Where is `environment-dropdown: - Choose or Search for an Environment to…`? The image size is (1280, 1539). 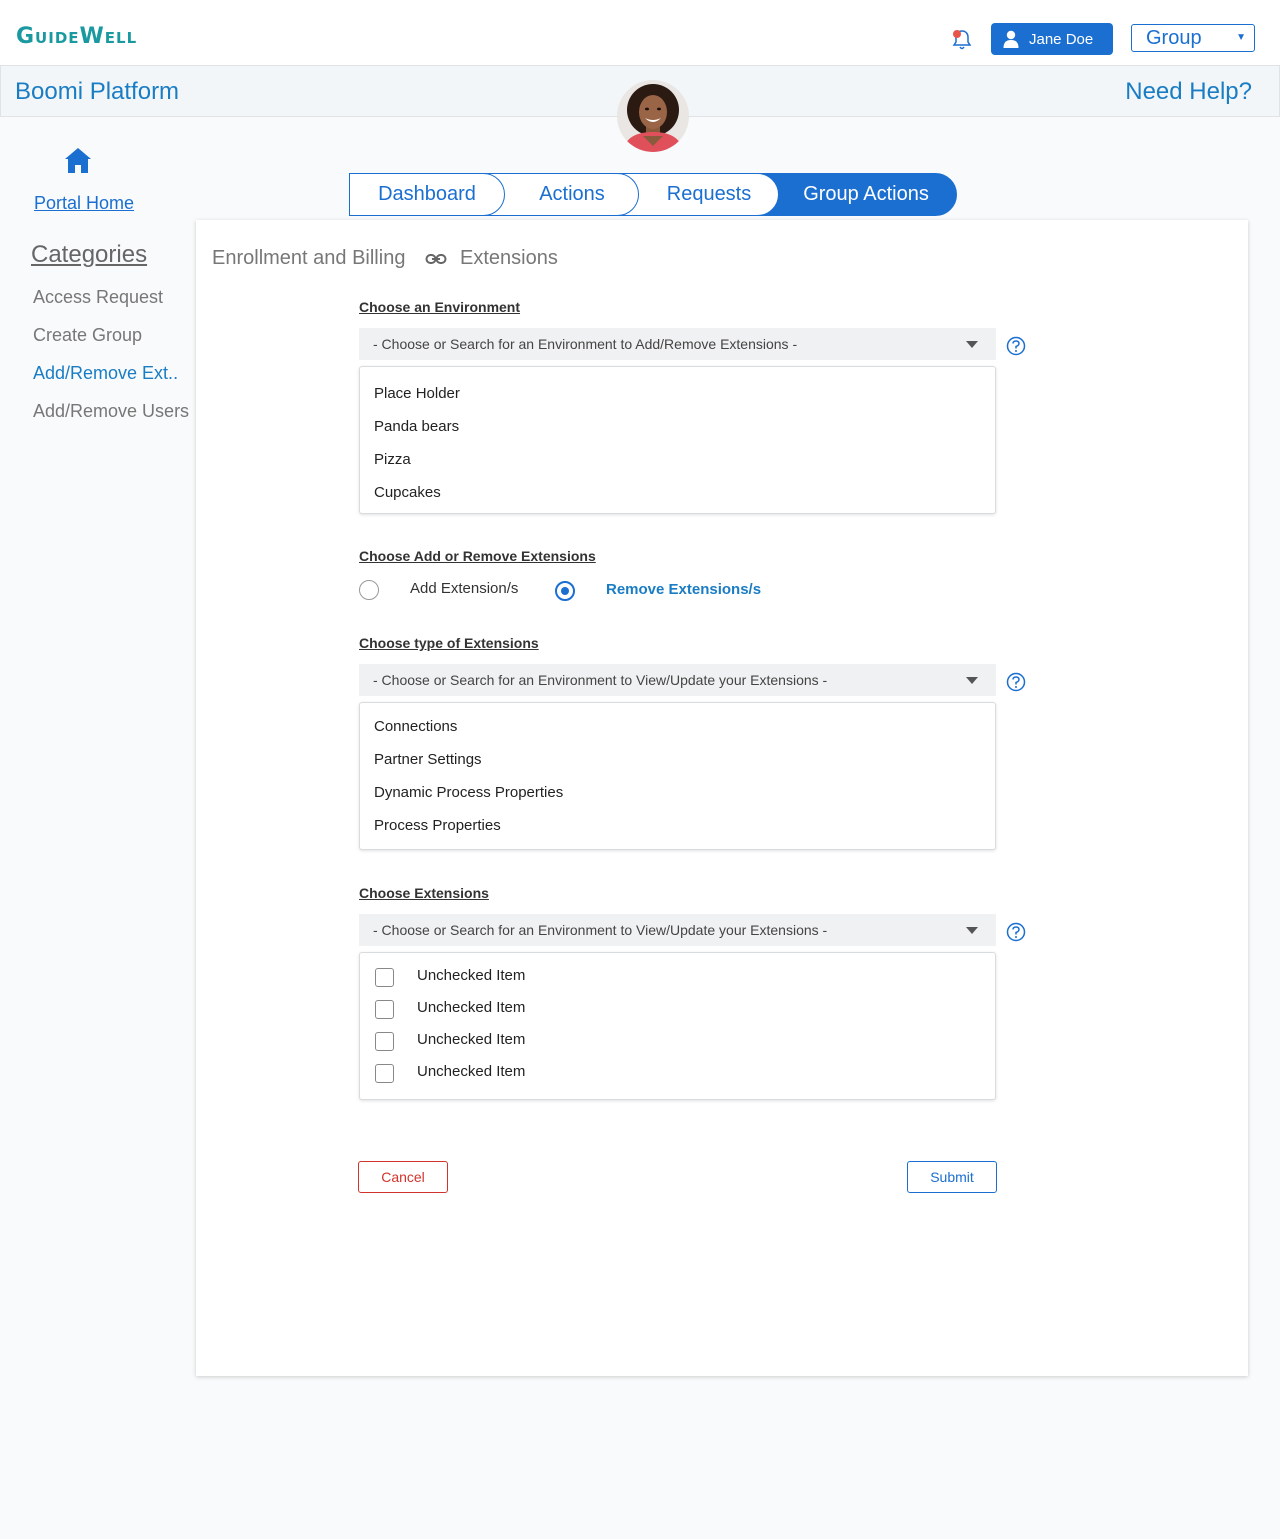 environment-dropdown: - Choose or Search for an Environment to… is located at coordinates (677, 344).